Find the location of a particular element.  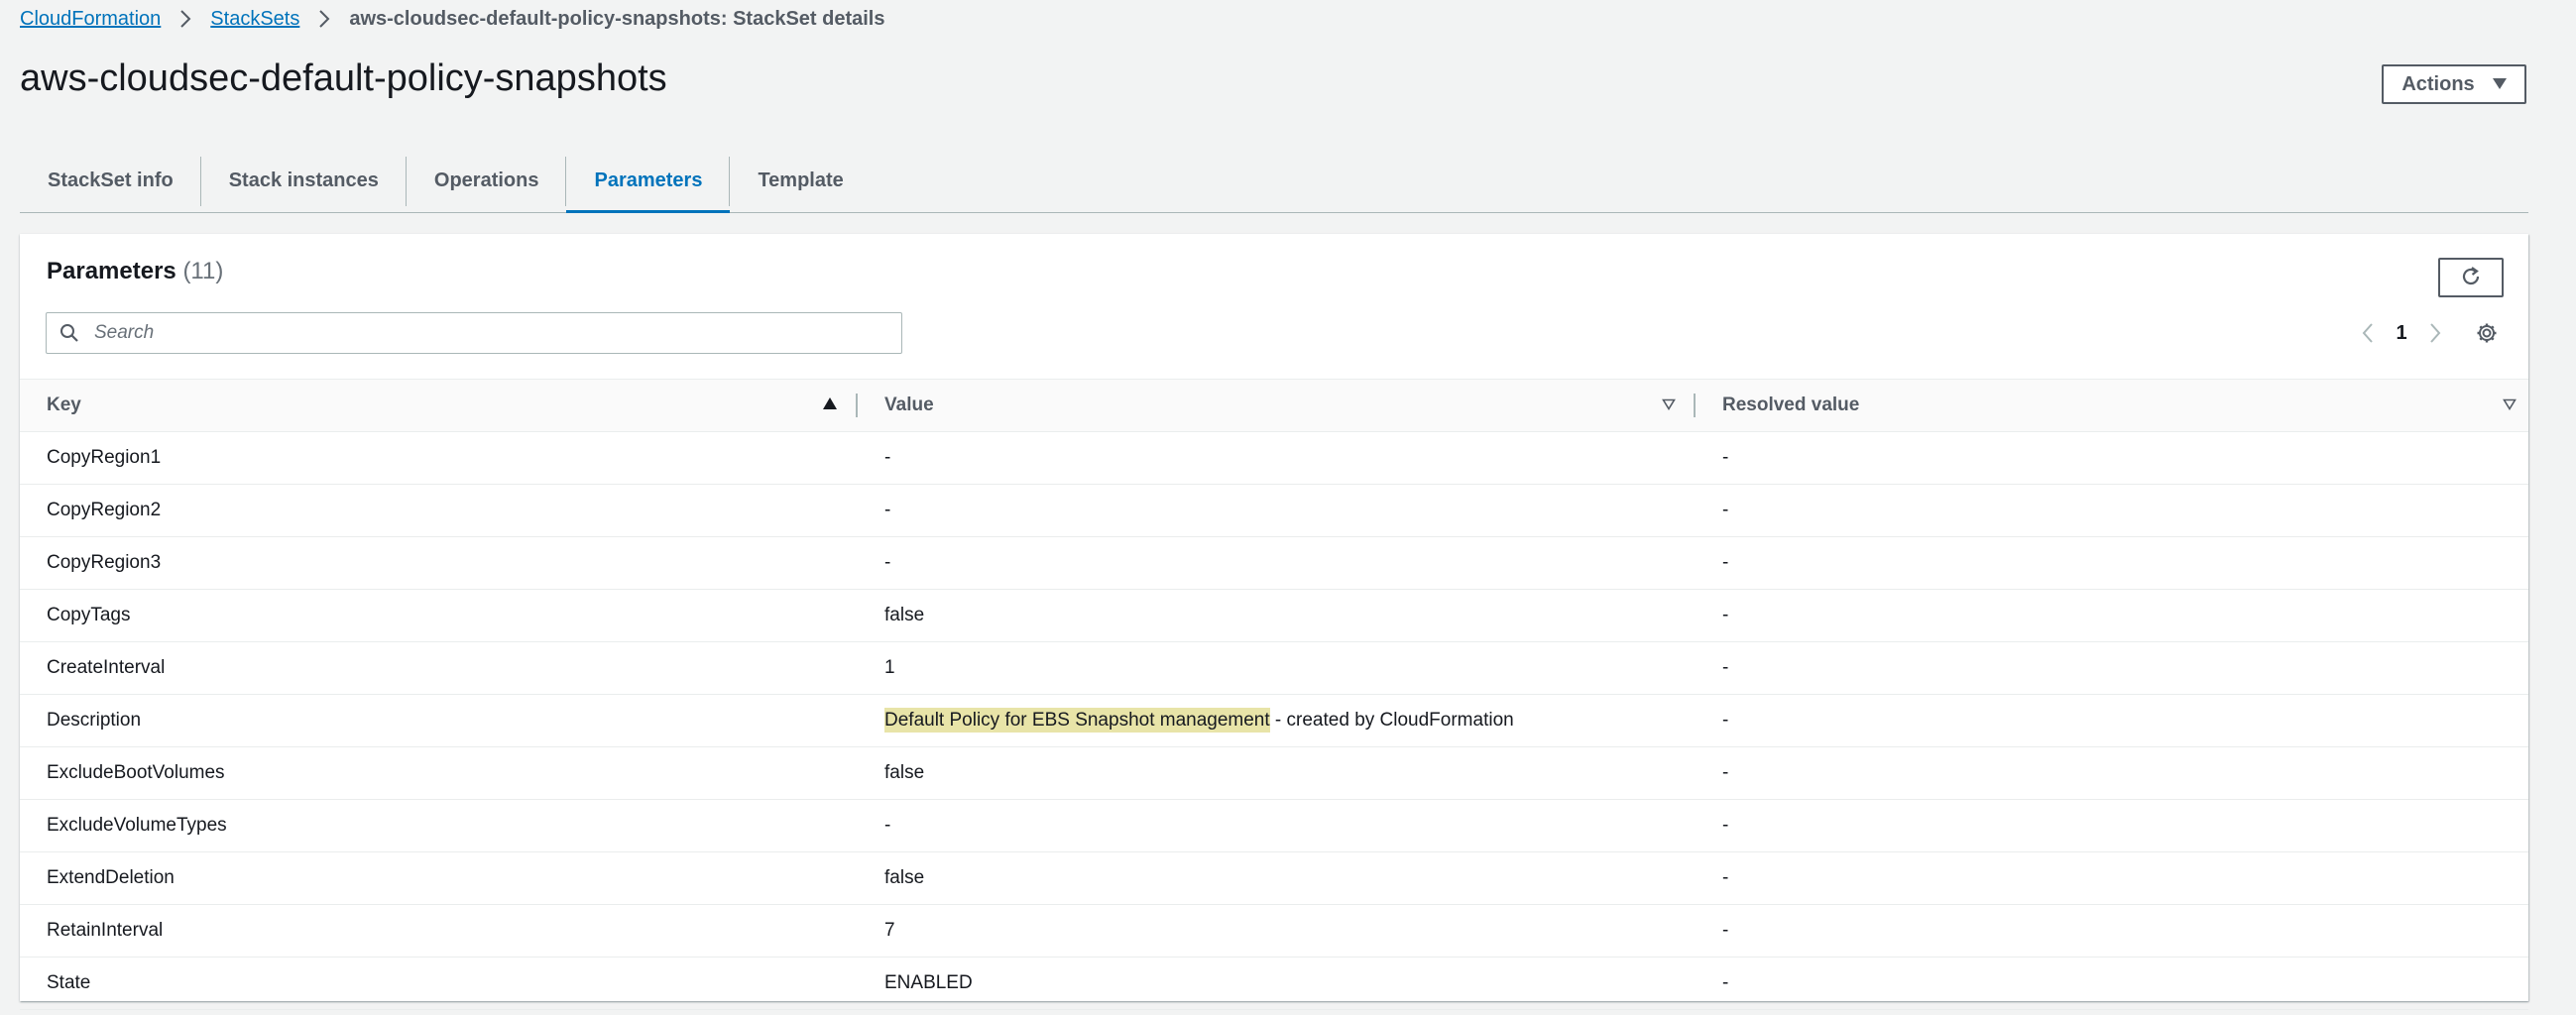

table-row: ExcludeVolumeTypes - - is located at coordinates (1274, 825).